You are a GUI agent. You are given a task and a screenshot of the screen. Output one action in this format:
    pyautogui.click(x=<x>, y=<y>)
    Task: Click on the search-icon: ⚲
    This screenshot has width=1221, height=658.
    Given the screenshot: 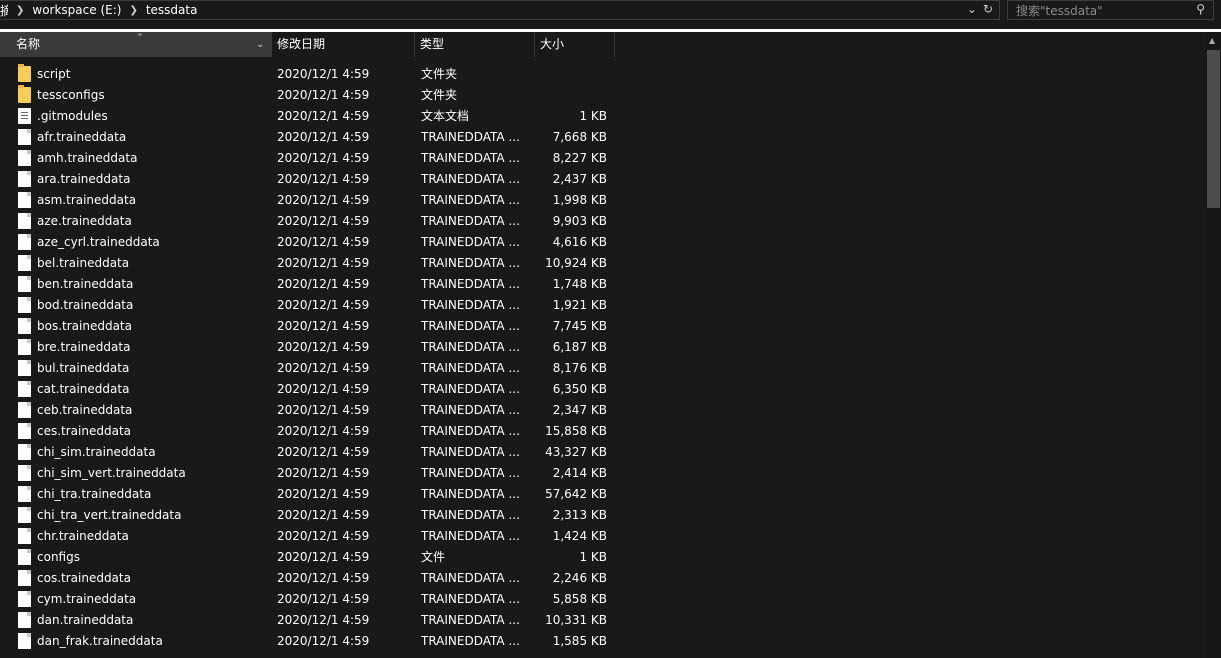 What is the action you would take?
    pyautogui.click(x=1200, y=9)
    